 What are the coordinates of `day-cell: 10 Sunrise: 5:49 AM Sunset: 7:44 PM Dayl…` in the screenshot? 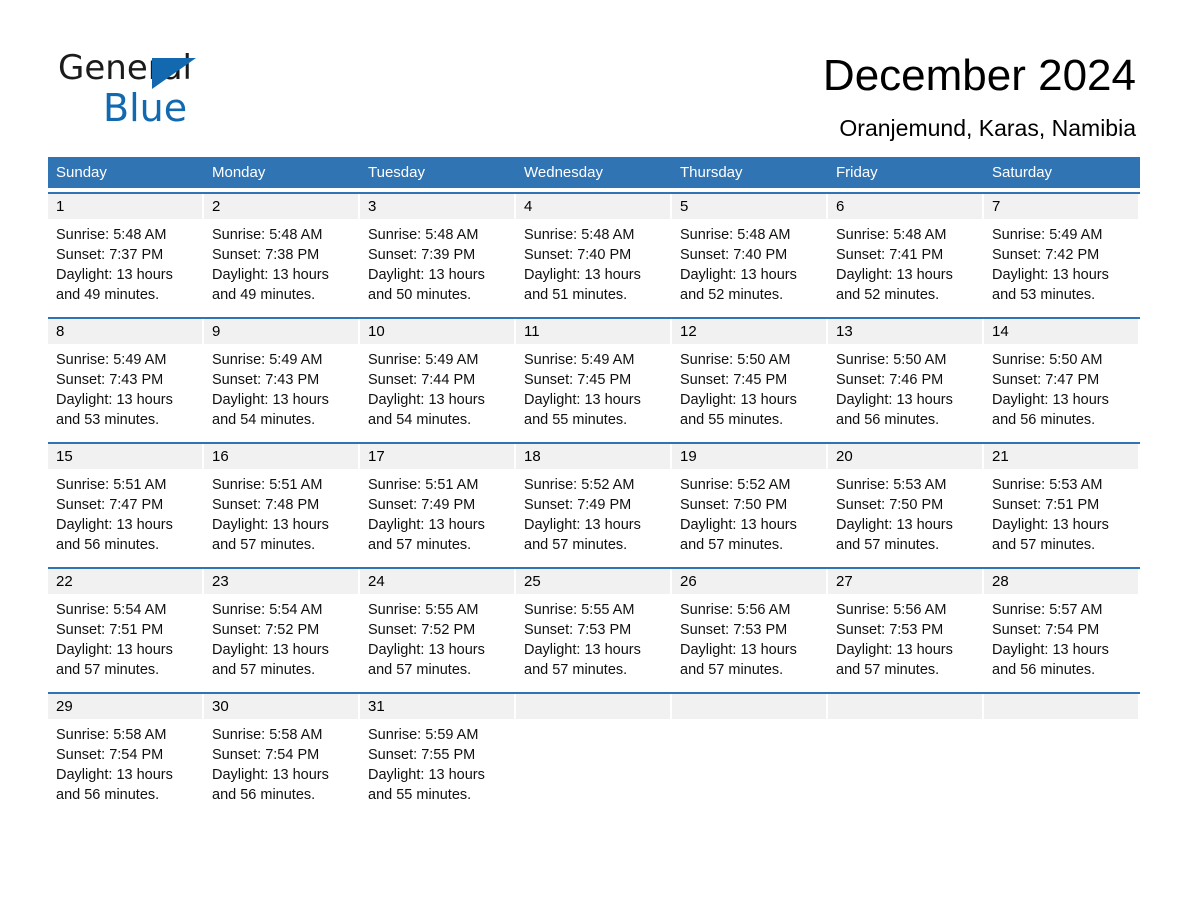 It's located at (438, 378).